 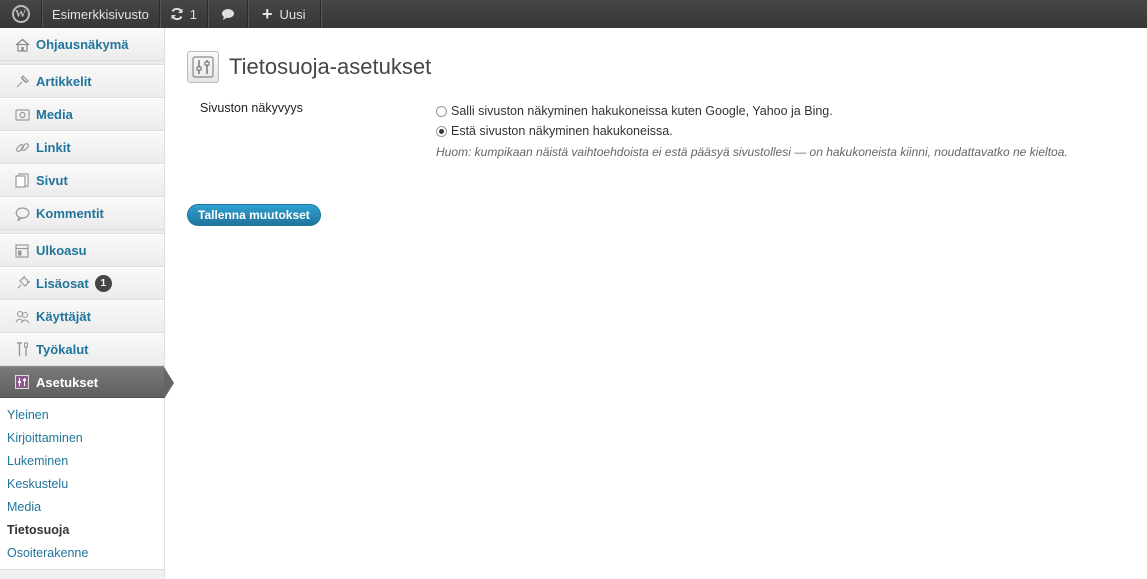 What do you see at coordinates (203, 67) in the screenshot?
I see `settings-page-icon` at bounding box center [203, 67].